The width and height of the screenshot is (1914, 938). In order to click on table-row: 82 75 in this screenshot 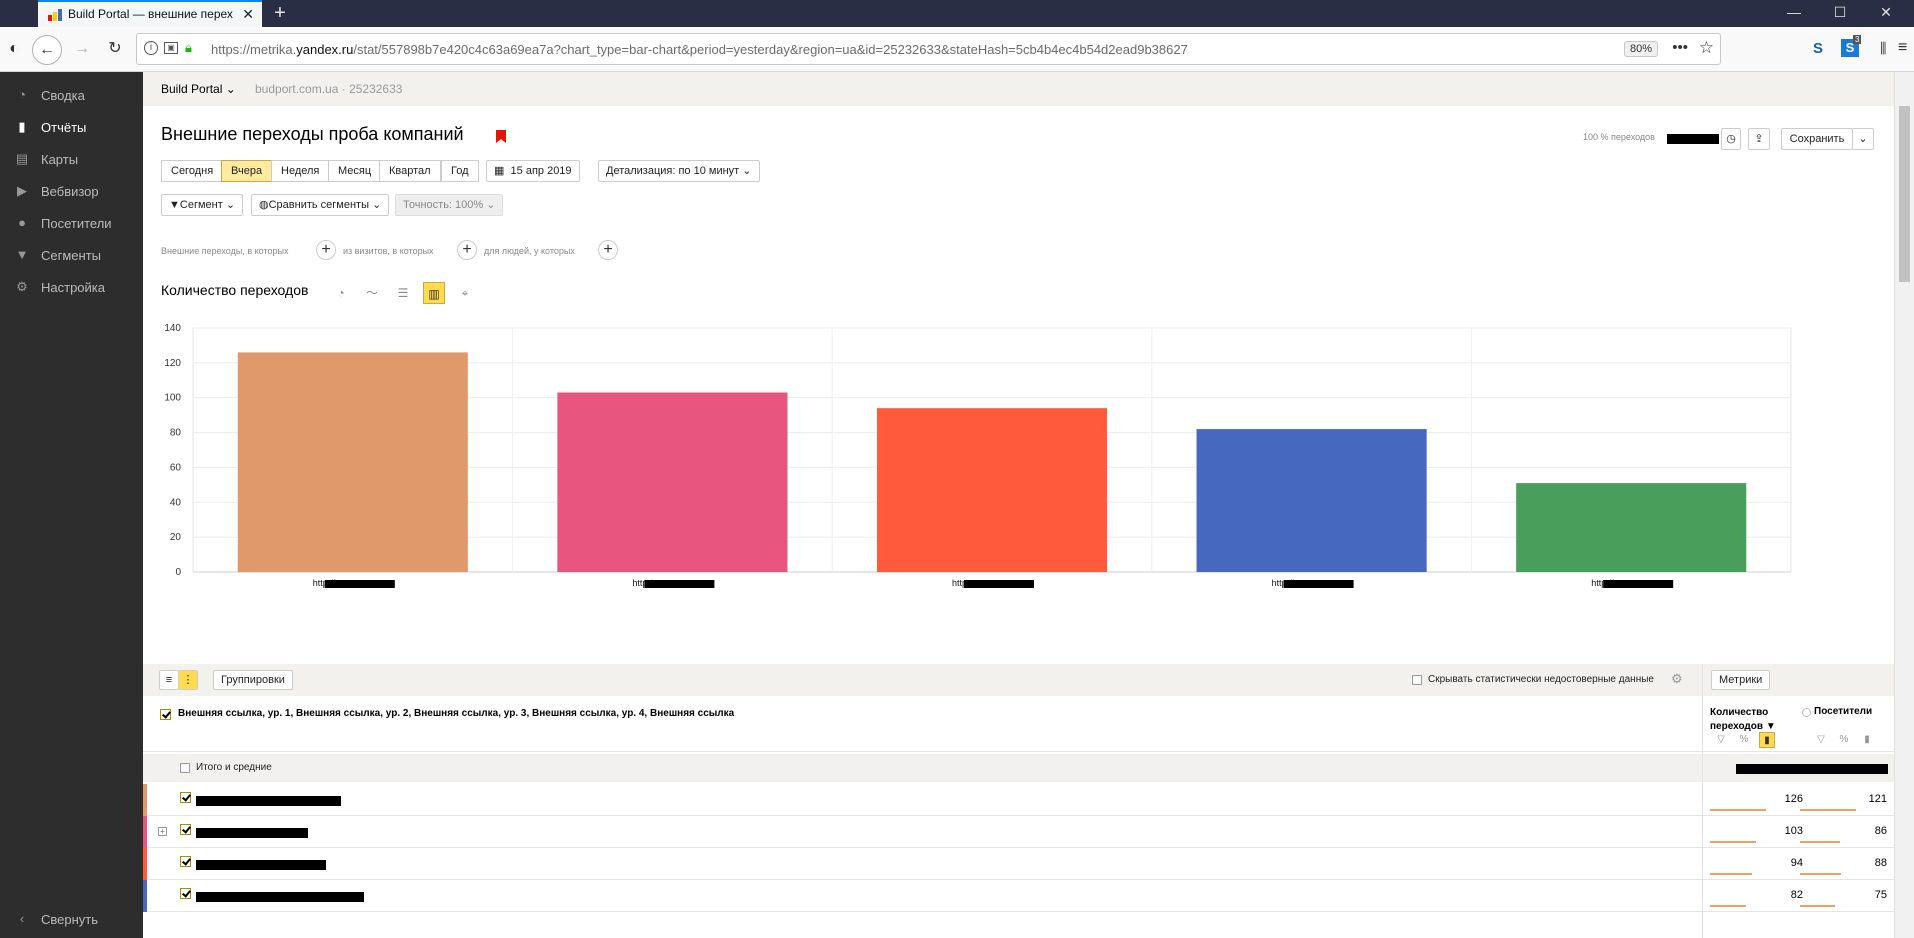, I will do `click(1018, 896)`.